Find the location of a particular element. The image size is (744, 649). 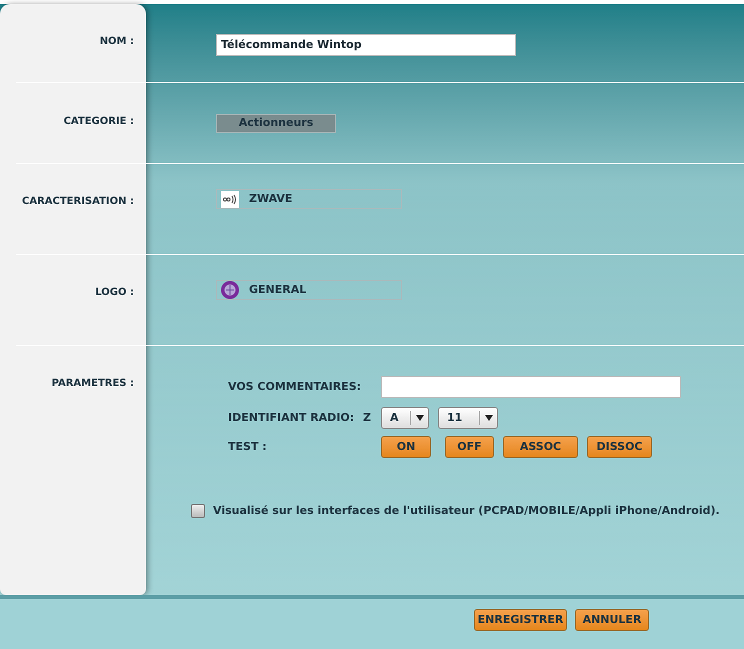

field-value: ZWAVE is located at coordinates (270, 198).